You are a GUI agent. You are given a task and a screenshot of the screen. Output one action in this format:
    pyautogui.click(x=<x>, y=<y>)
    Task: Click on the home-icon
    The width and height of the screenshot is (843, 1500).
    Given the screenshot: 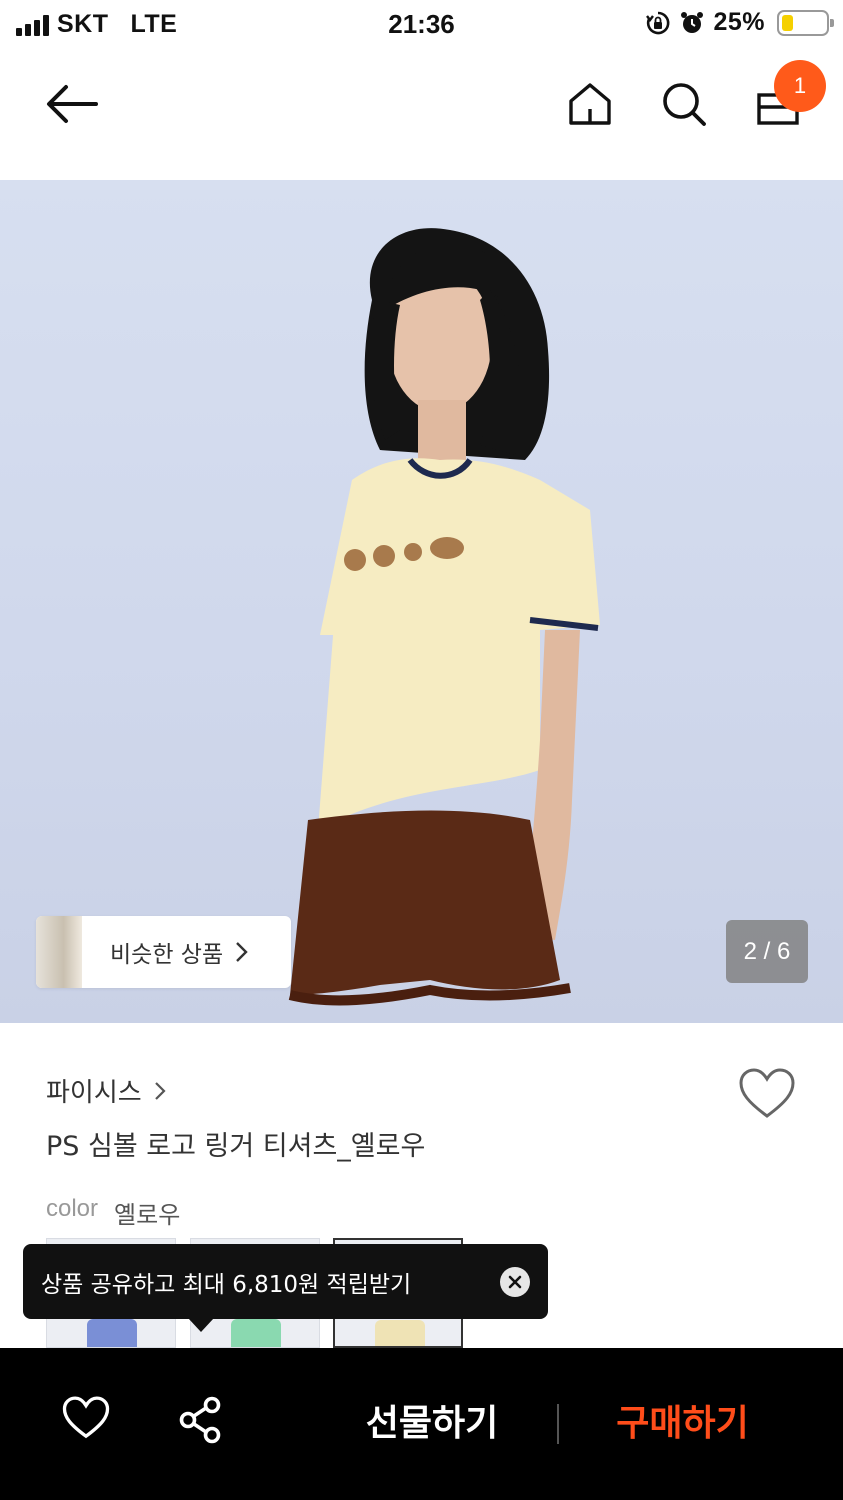 What is the action you would take?
    pyautogui.click(x=590, y=104)
    